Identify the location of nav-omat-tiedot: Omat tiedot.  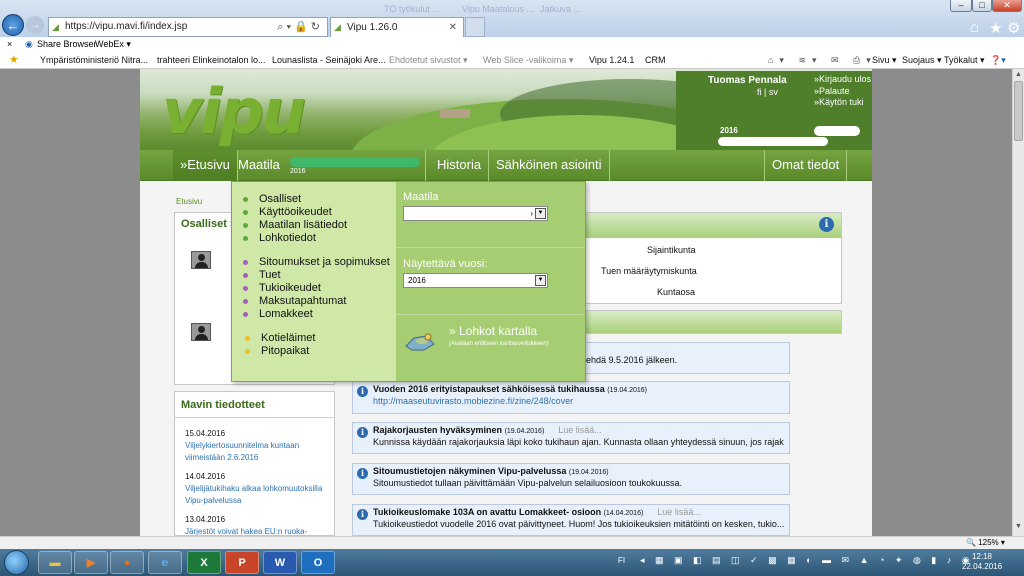
(806, 165).